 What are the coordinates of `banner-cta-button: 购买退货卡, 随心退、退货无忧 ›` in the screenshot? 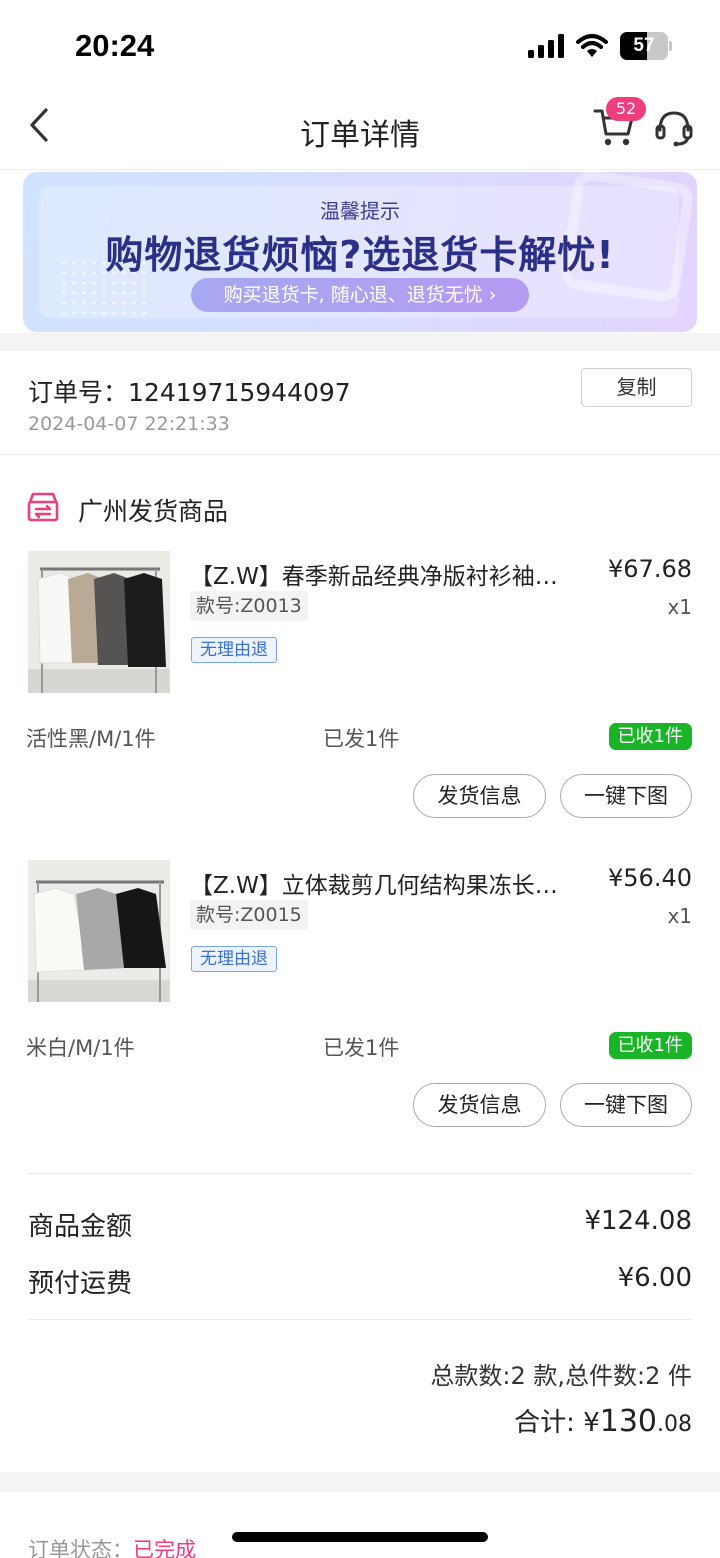 It's located at (360, 295).